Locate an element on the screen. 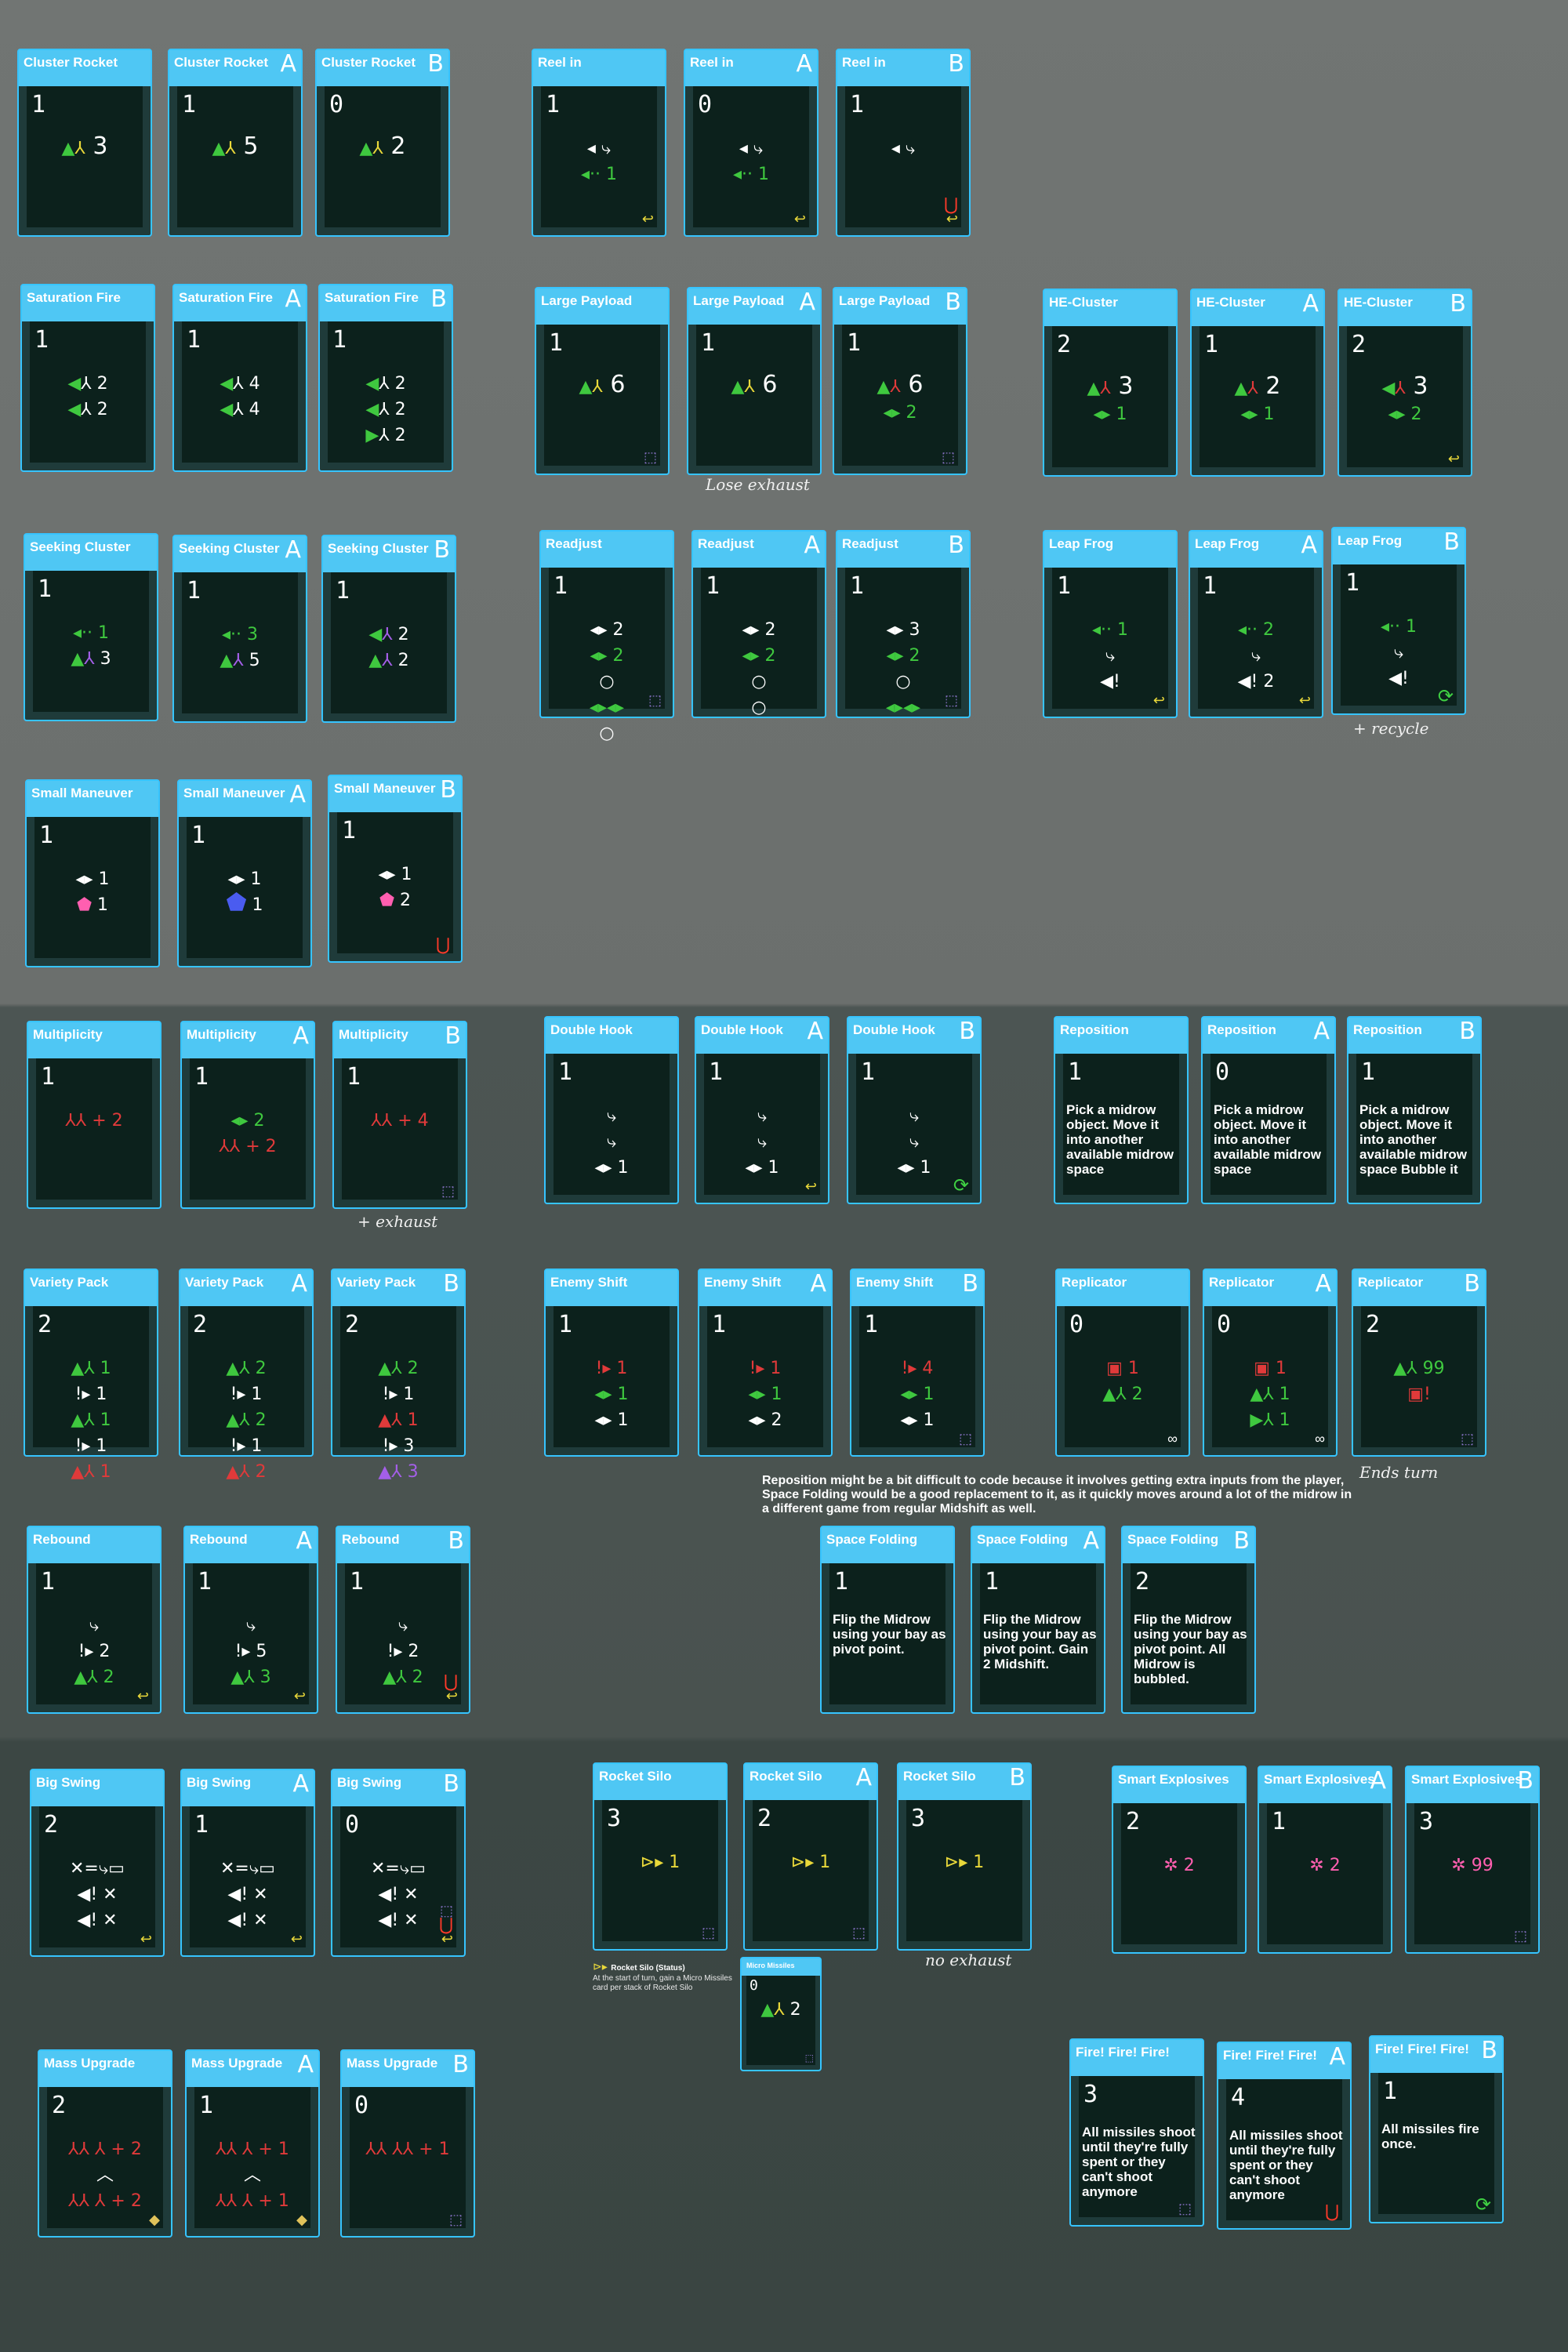 The width and height of the screenshot is (1568, 2352). card: Large Payload 1 ▲⅄ 6 ⬚ is located at coordinates (602, 381).